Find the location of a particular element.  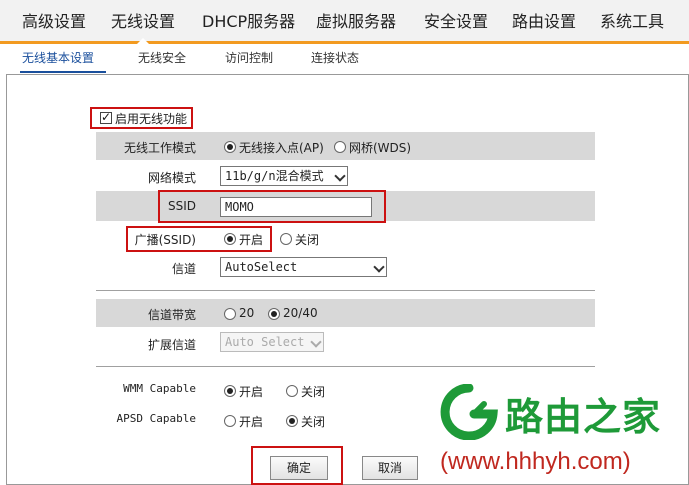

wmm-on-text: 开启 is located at coordinates (251, 392).